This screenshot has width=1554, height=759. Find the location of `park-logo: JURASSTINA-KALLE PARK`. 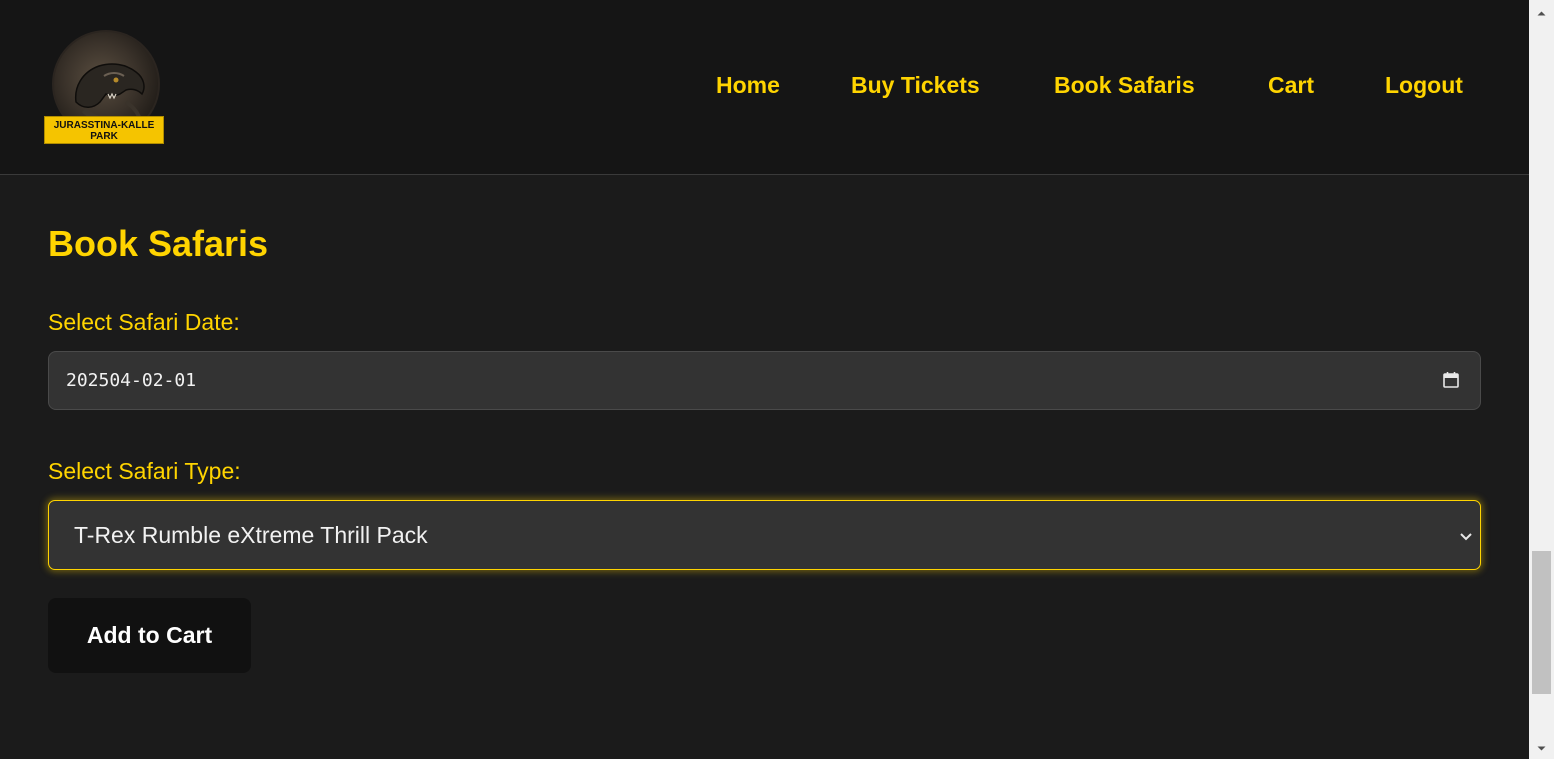

park-logo: JURASSTINA-KALLE PARK is located at coordinates (104, 87).